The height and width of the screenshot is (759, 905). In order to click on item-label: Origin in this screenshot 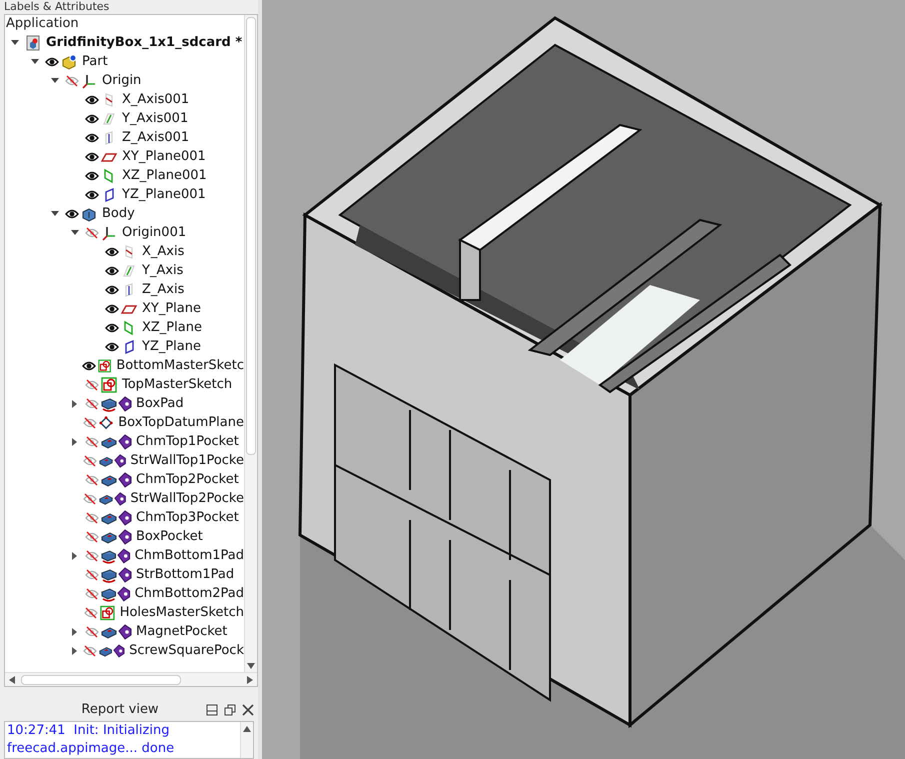, I will do `click(122, 81)`.